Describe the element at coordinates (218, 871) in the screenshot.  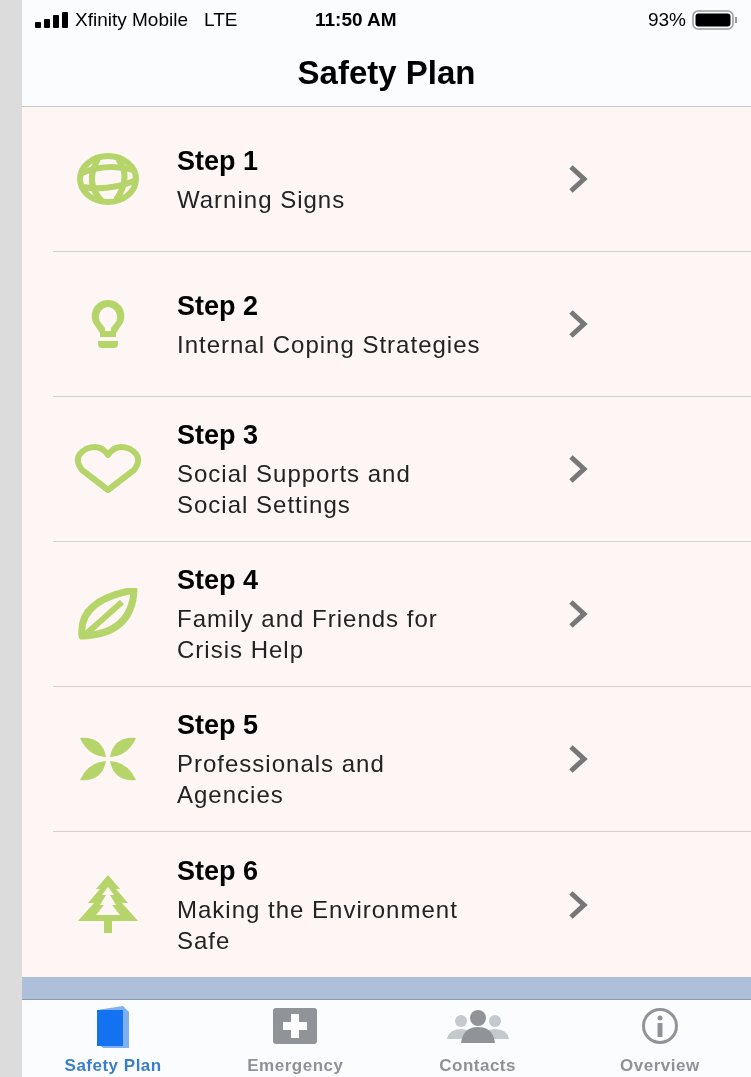
I see `step-title: Step 6` at that location.